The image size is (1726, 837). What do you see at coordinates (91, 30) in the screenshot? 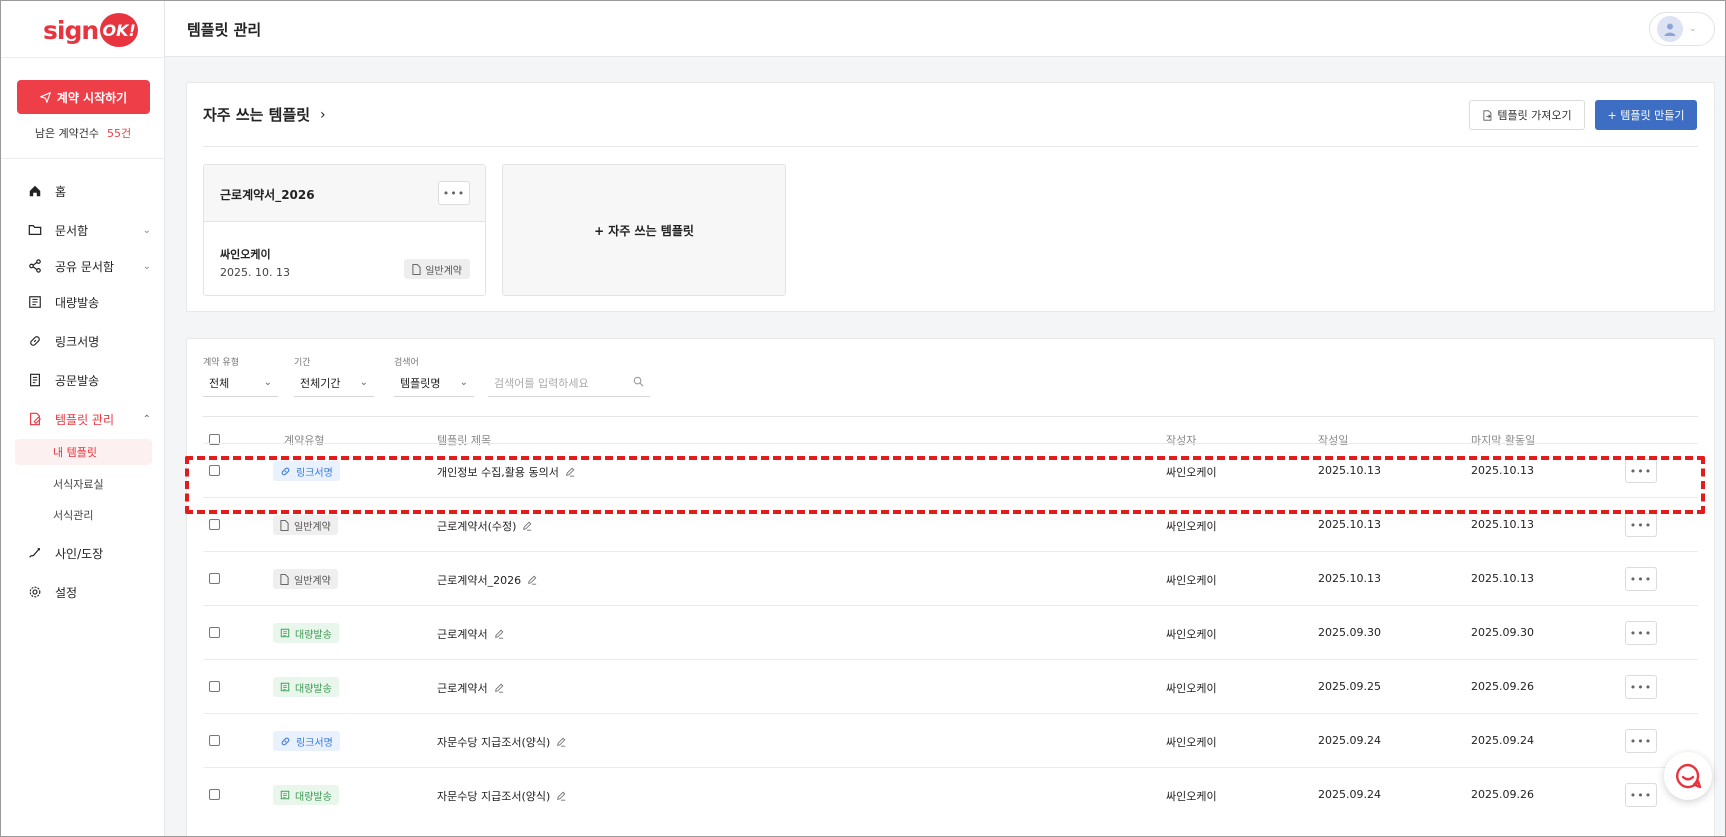
I see `signok-logo: sign OK!` at bounding box center [91, 30].